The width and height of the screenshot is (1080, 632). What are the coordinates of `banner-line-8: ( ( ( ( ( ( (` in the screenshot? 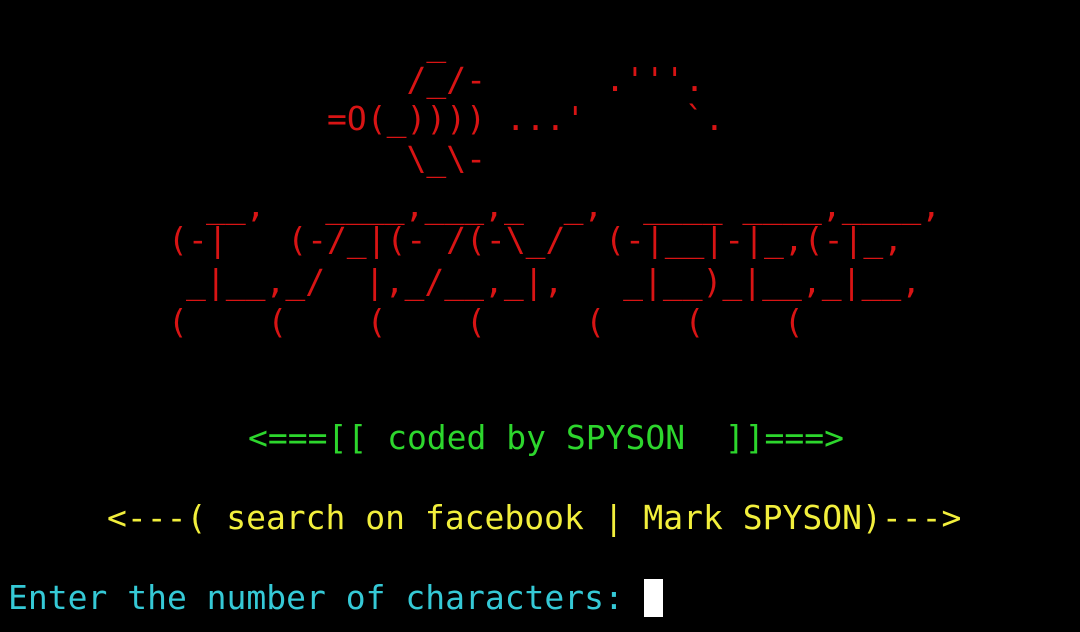 It's located at (486, 321).